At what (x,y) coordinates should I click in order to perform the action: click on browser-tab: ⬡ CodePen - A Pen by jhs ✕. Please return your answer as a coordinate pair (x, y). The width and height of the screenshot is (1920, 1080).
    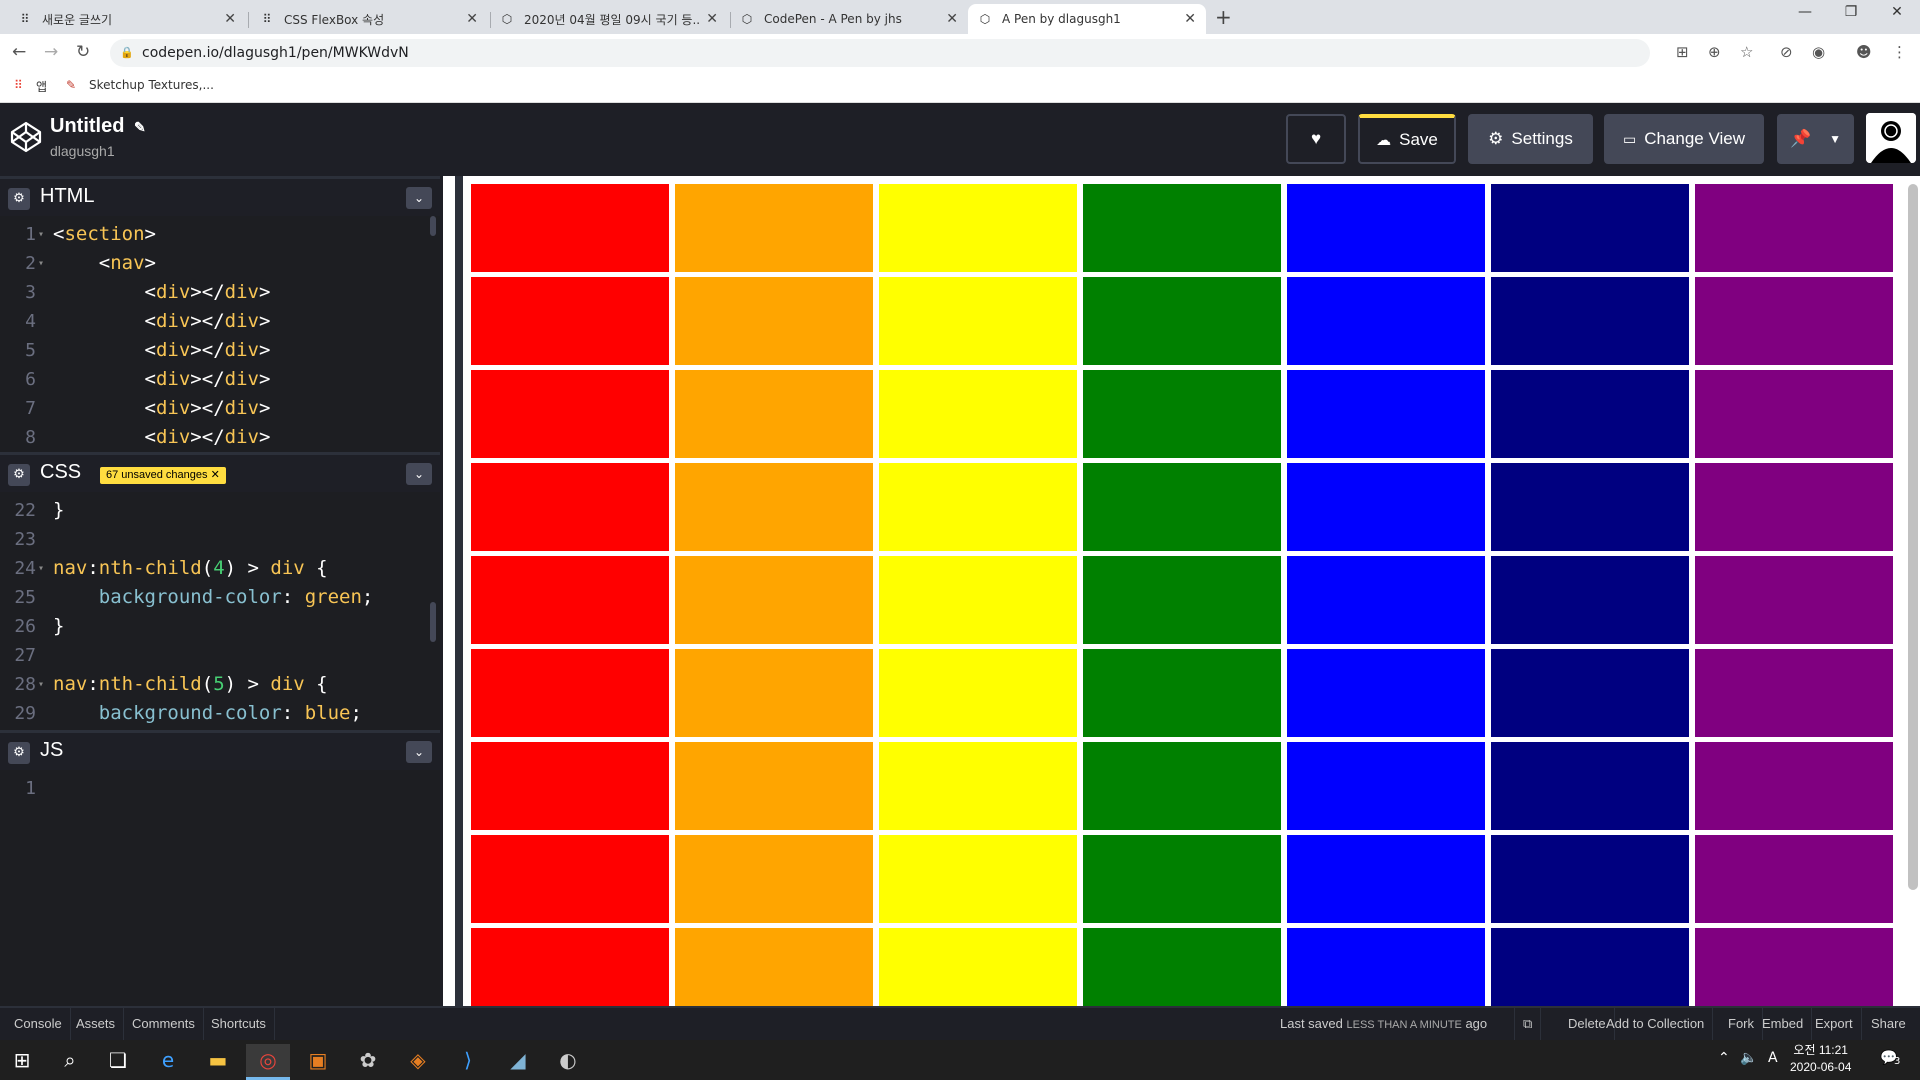
    Looking at the image, I should click on (849, 19).